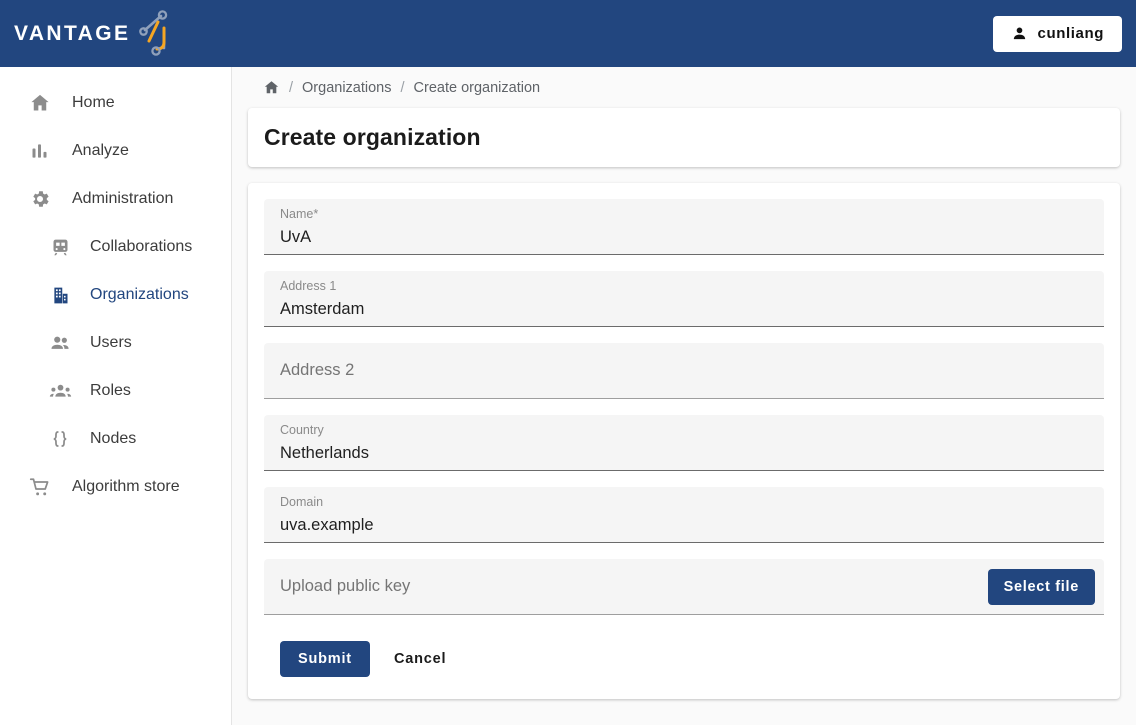  Describe the element at coordinates (420, 659) in the screenshot. I see `cancel-button: Cancel` at that location.